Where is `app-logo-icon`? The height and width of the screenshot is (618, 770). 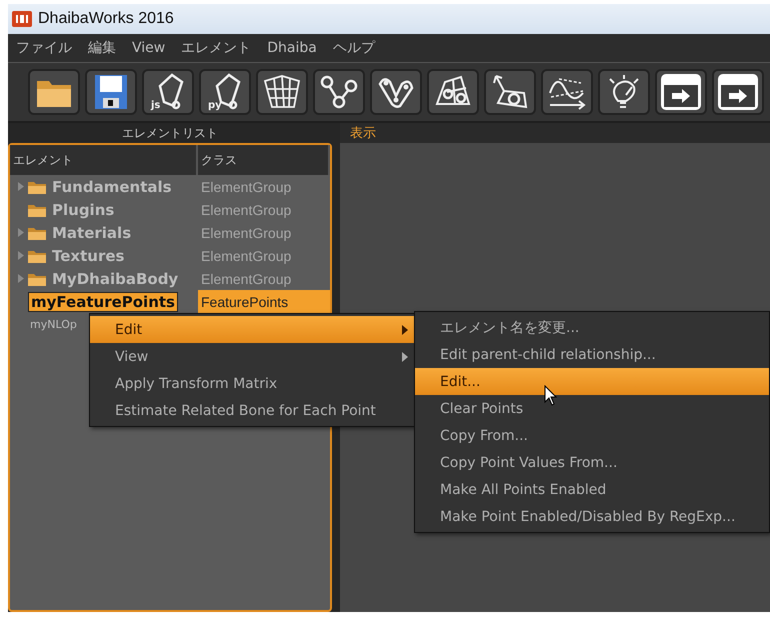
app-logo-icon is located at coordinates (22, 19).